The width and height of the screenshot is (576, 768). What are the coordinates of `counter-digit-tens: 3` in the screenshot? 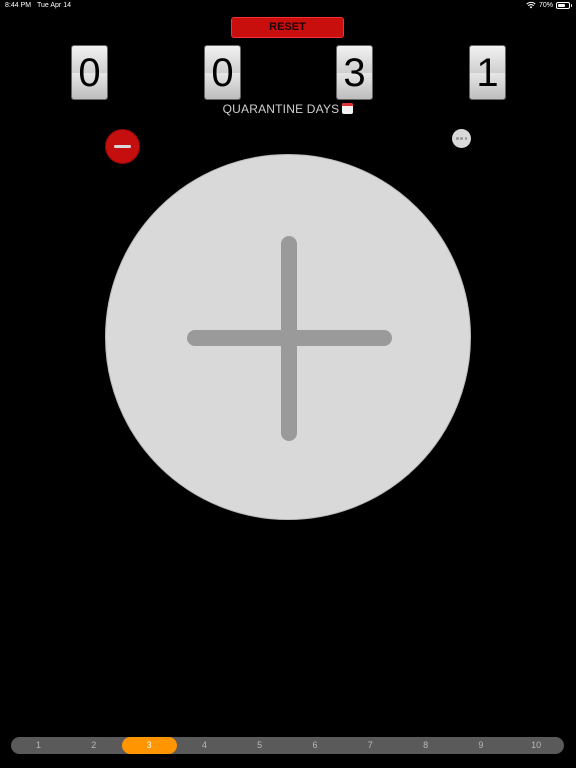 It's located at (354, 72).